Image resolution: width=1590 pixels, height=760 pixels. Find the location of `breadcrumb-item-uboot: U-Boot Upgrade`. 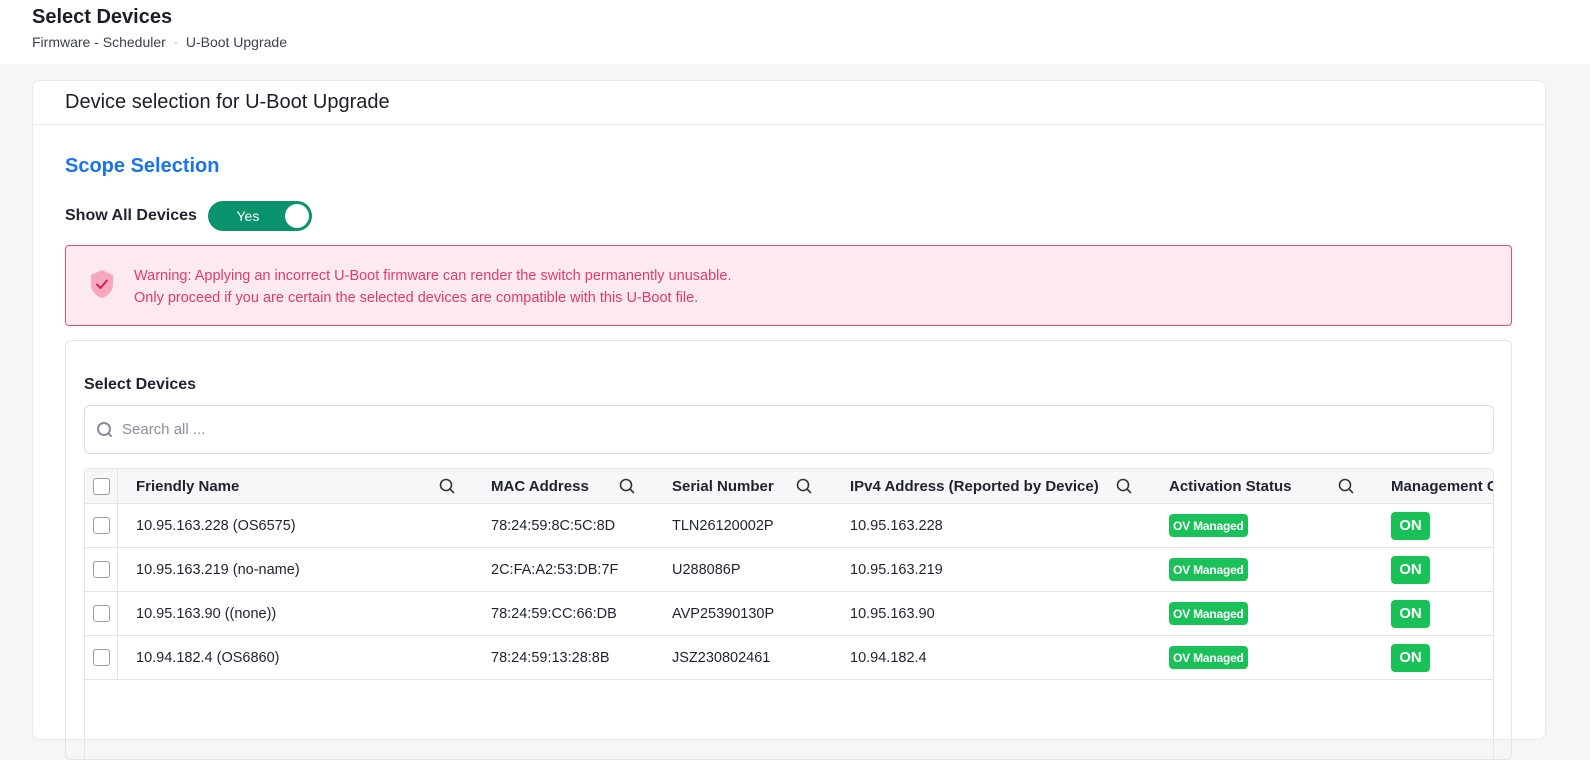

breadcrumb-item-uboot: U-Boot Upgrade is located at coordinates (236, 42).